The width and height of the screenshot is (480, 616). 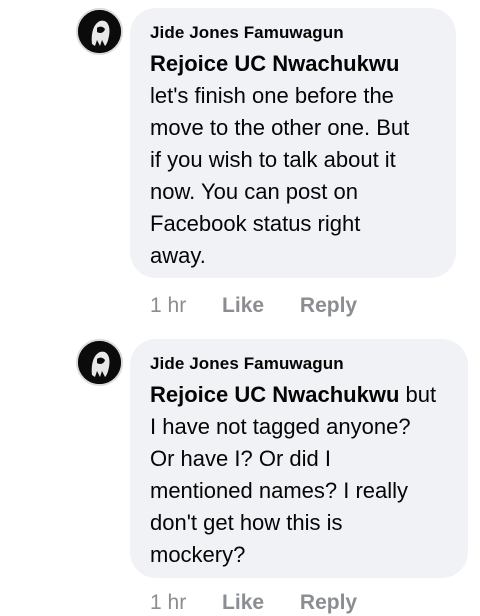 I want to click on comment-line: if you wish to talk about it, so click(x=273, y=159).